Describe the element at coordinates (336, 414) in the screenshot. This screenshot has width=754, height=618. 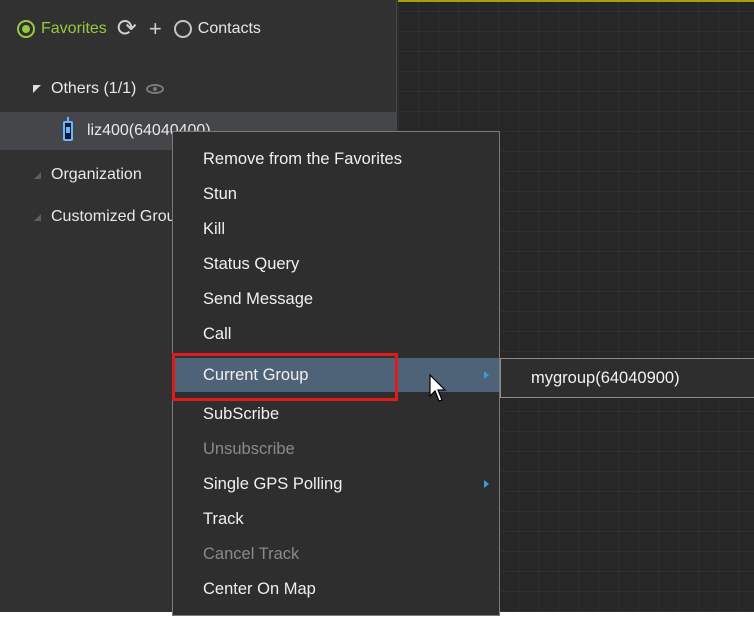
I see `menu-item-subscribe: SubScribe` at that location.